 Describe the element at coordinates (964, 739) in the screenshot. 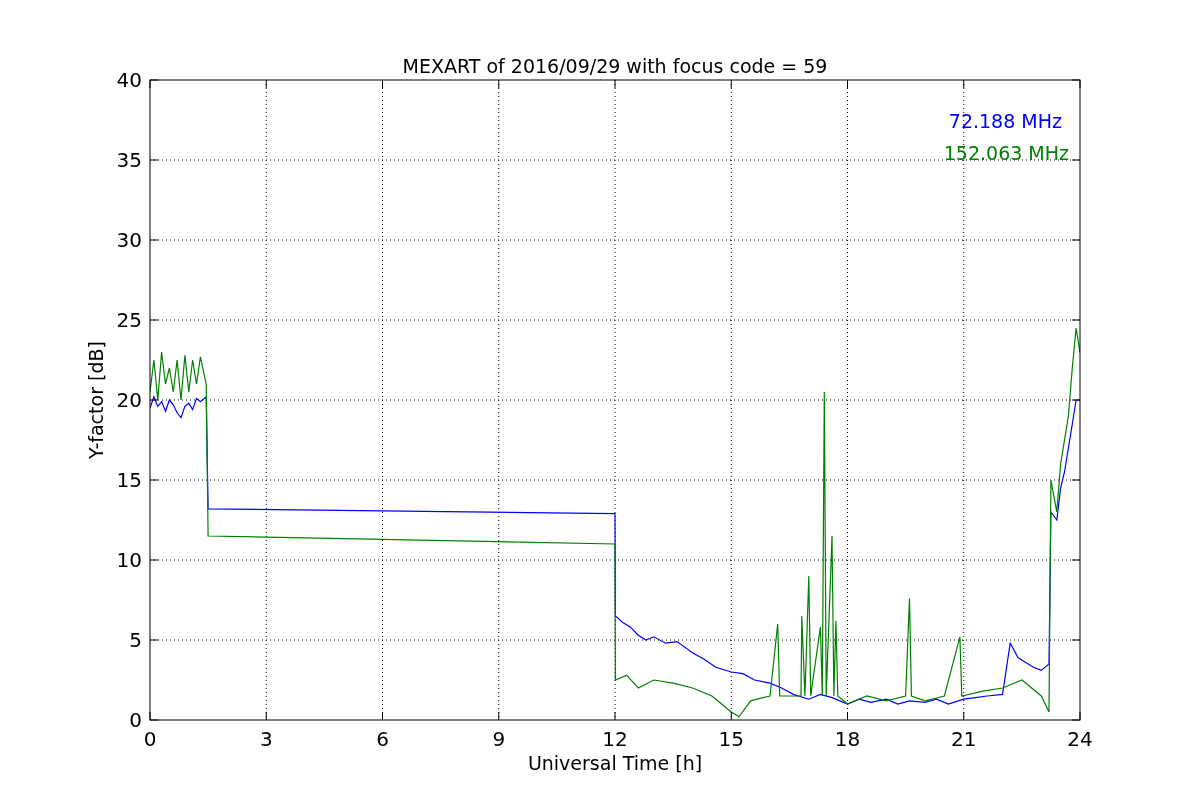

I see `x-tick-label: 21` at that location.